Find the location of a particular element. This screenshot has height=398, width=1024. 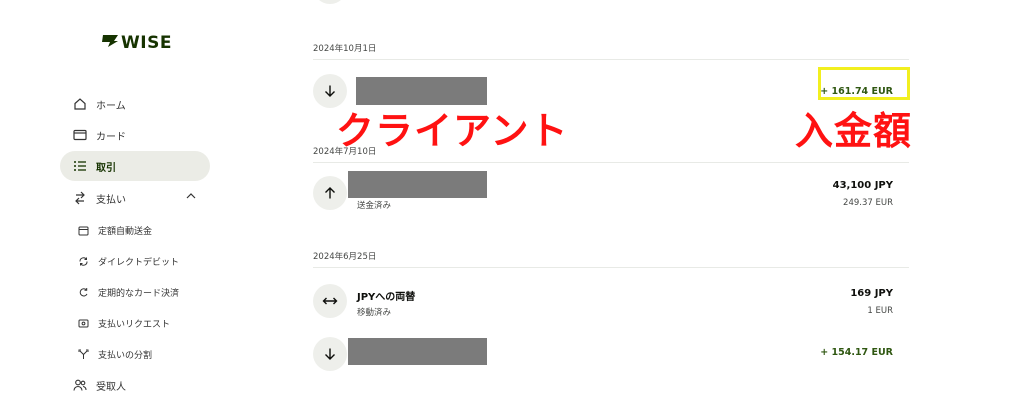

transaction-status: 送金済み is located at coordinates (374, 206).